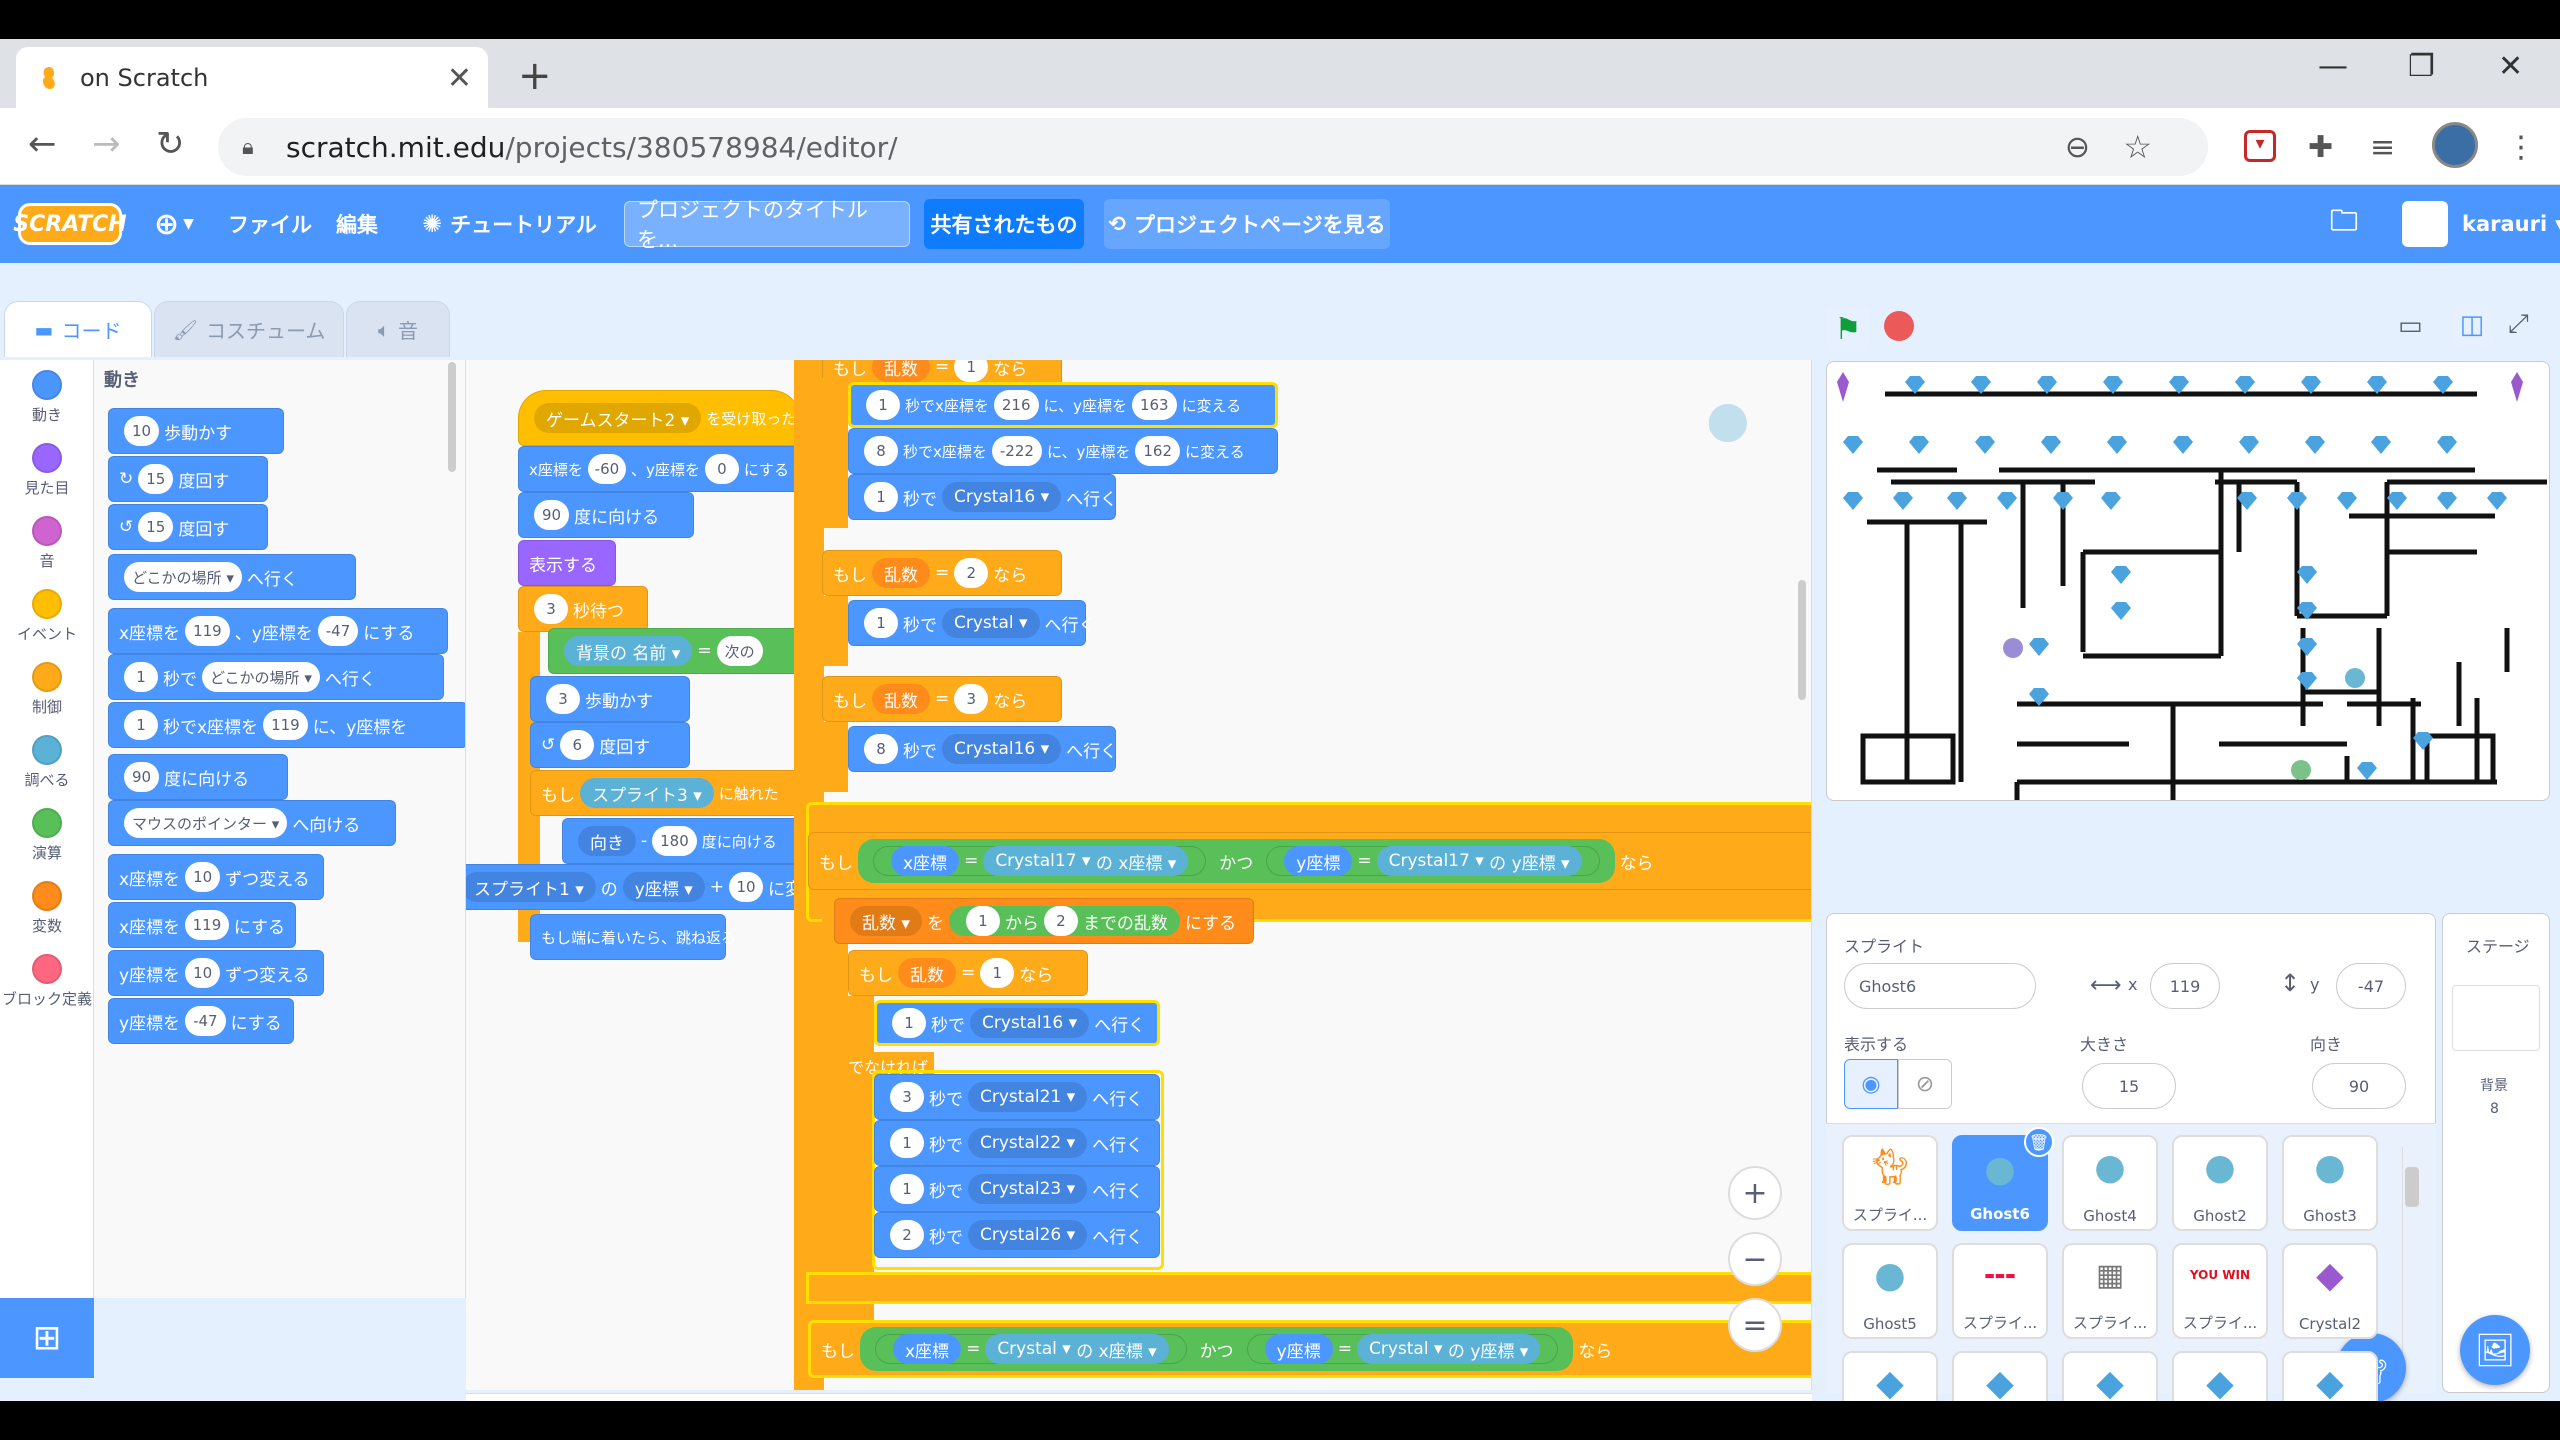  What do you see at coordinates (1755, 1259) in the screenshot?
I see `zoom-out-icon: −` at bounding box center [1755, 1259].